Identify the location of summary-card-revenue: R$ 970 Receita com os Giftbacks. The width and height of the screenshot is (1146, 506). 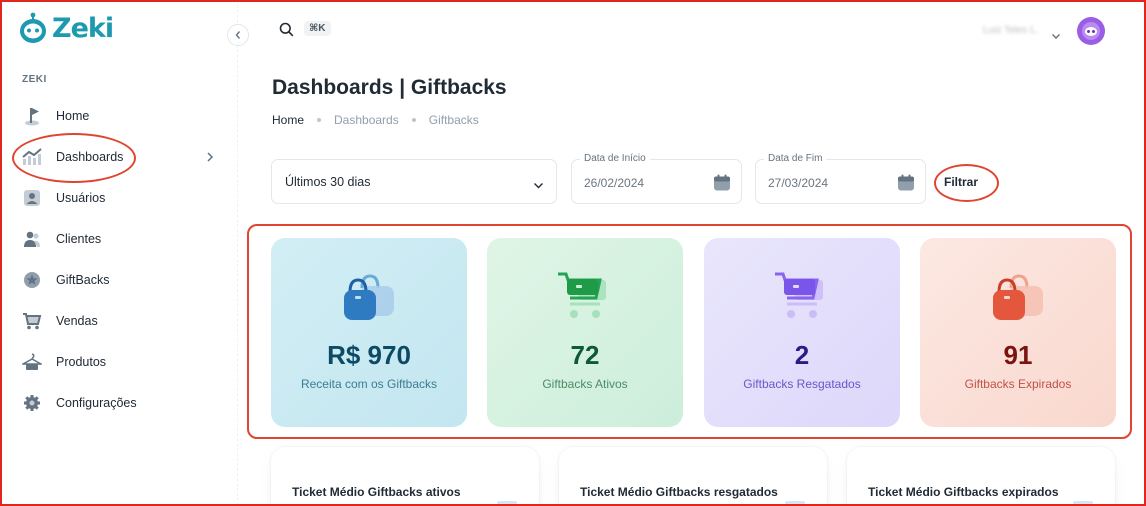
(369, 332).